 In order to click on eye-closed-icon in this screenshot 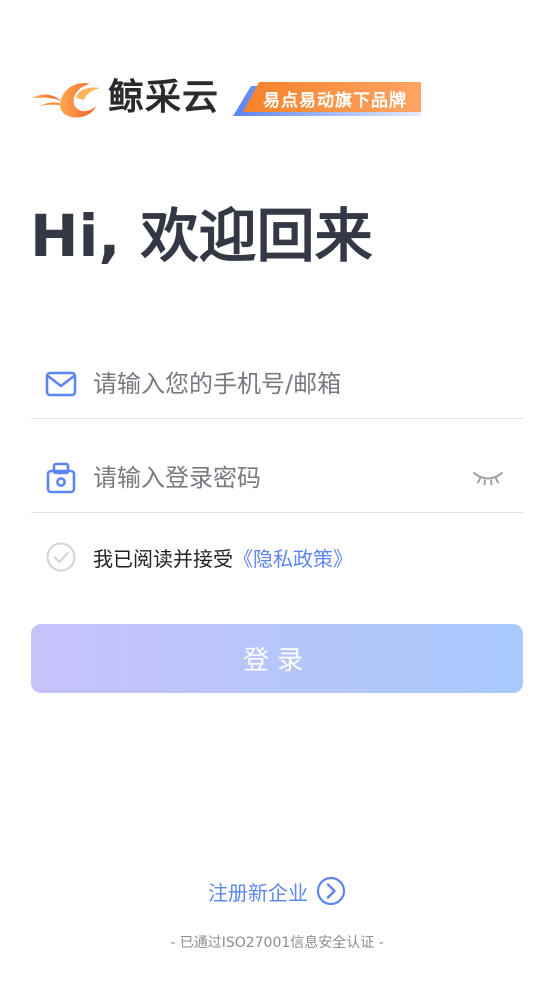, I will do `click(488, 479)`.